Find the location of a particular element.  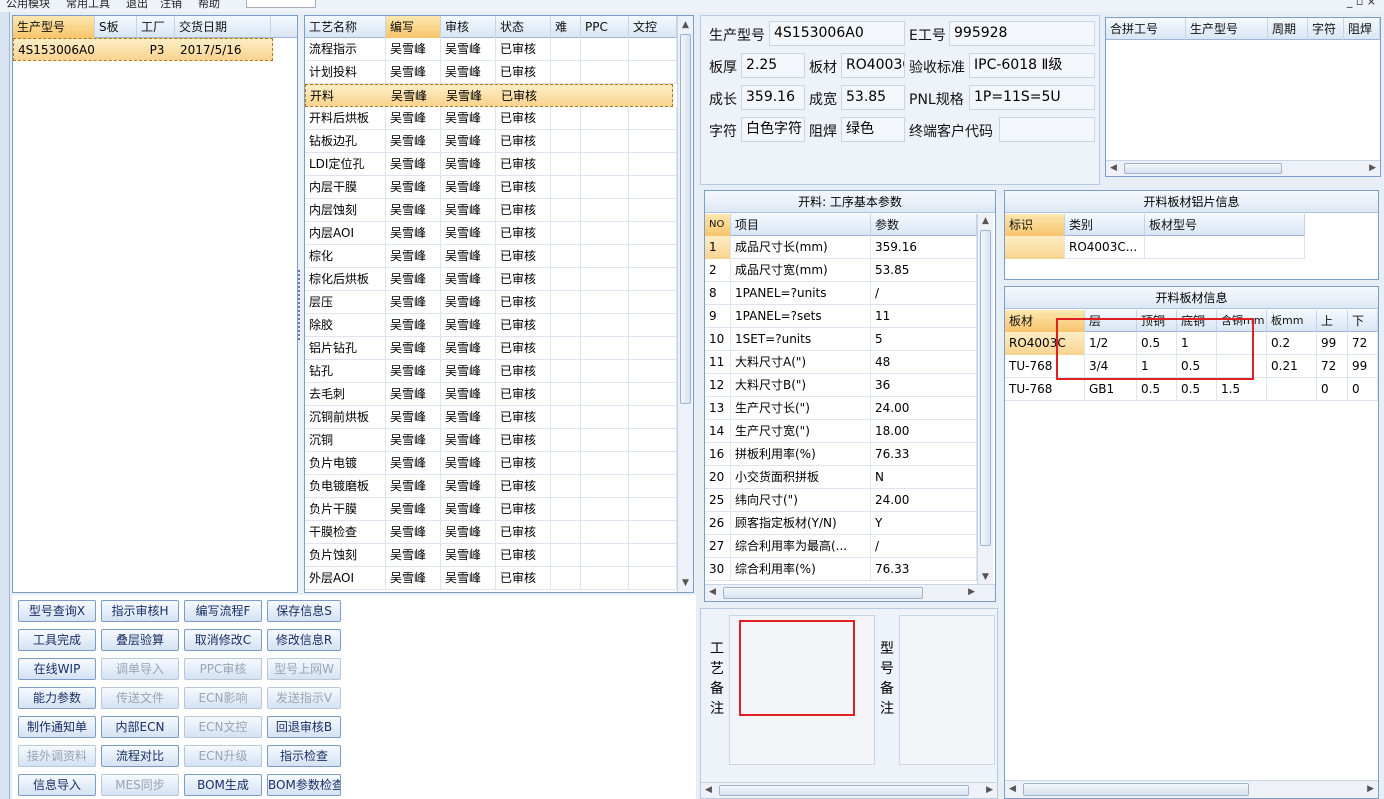

process-vscroll: ▲ ▼ is located at coordinates (685, 304).